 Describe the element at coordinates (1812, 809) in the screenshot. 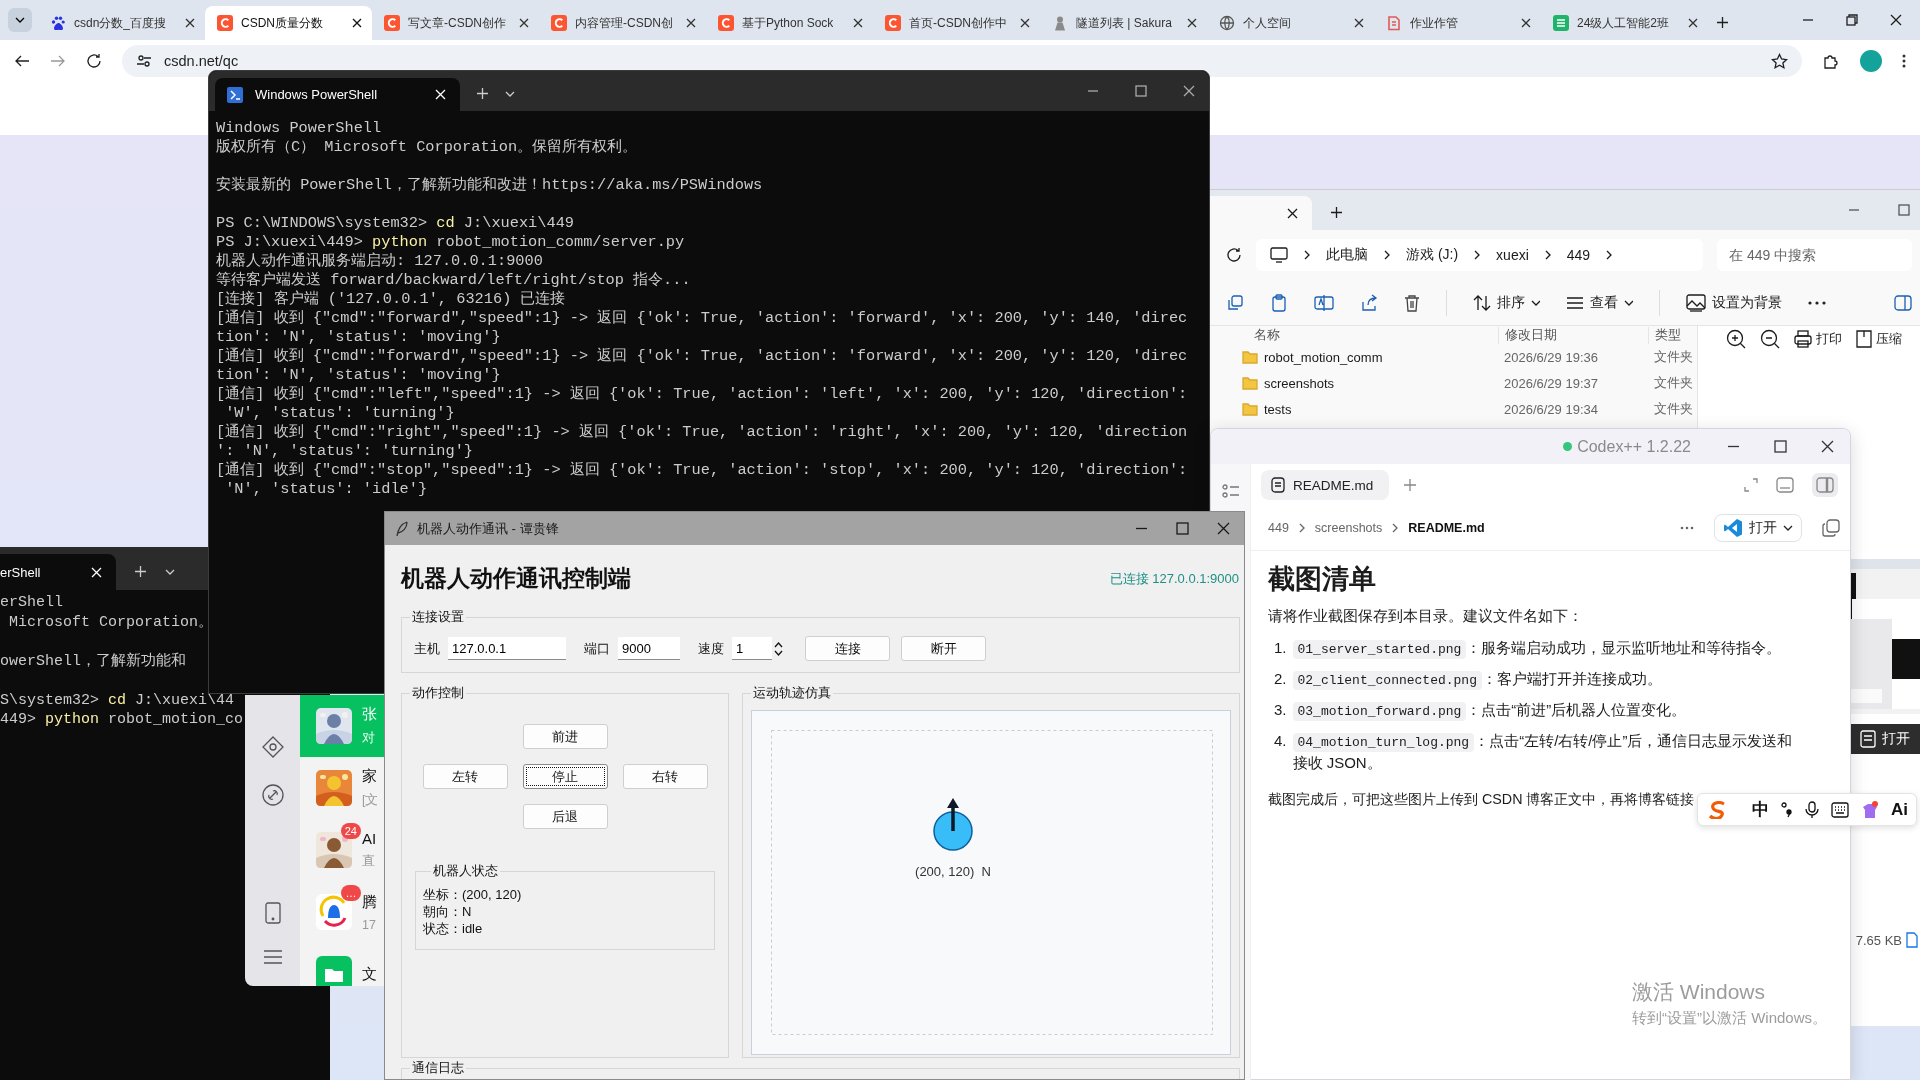

I see `microphone-icon` at that location.